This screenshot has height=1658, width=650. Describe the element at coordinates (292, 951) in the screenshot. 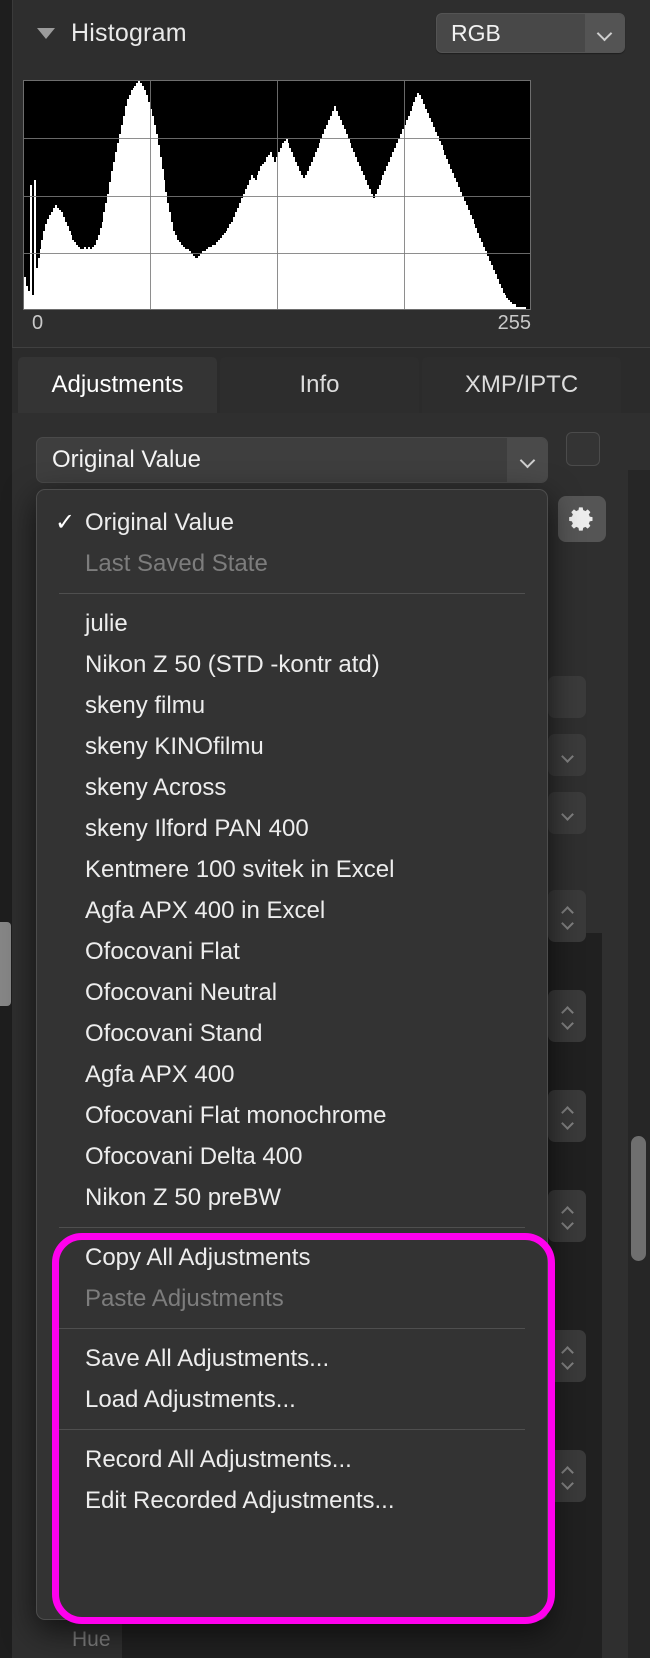

I see `menu-item-preset: Ofocovani Flat` at that location.